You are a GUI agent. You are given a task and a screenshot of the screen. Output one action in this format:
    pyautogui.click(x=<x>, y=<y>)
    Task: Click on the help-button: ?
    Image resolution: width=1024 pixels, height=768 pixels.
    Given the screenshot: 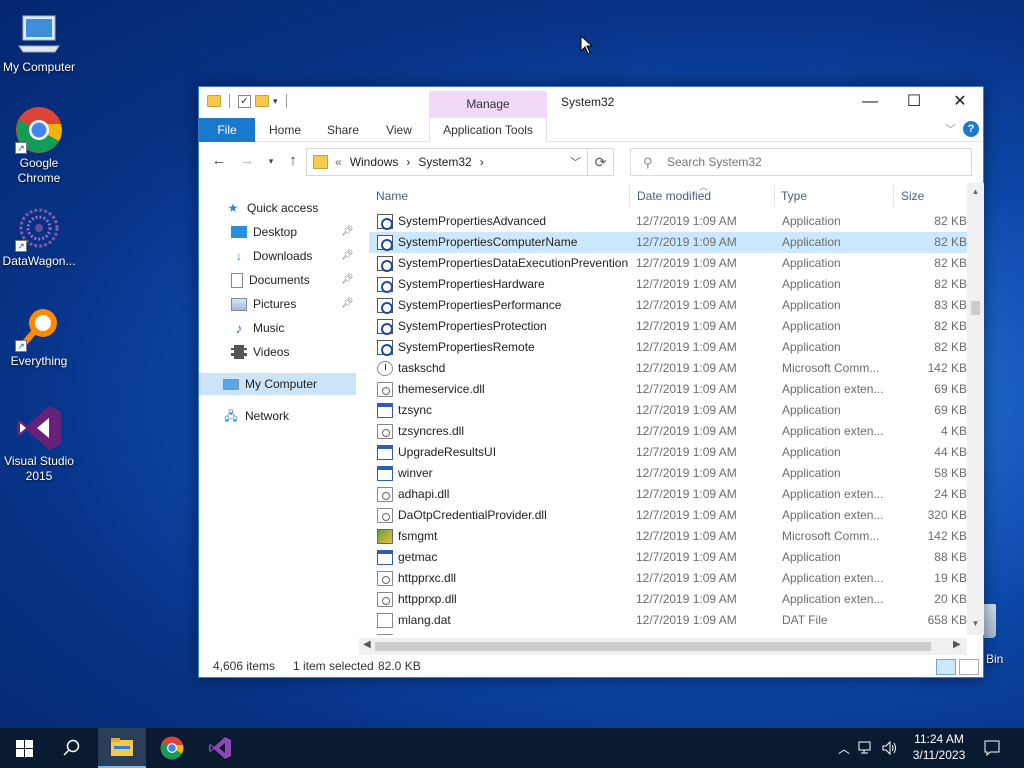 What is the action you would take?
    pyautogui.click(x=971, y=129)
    